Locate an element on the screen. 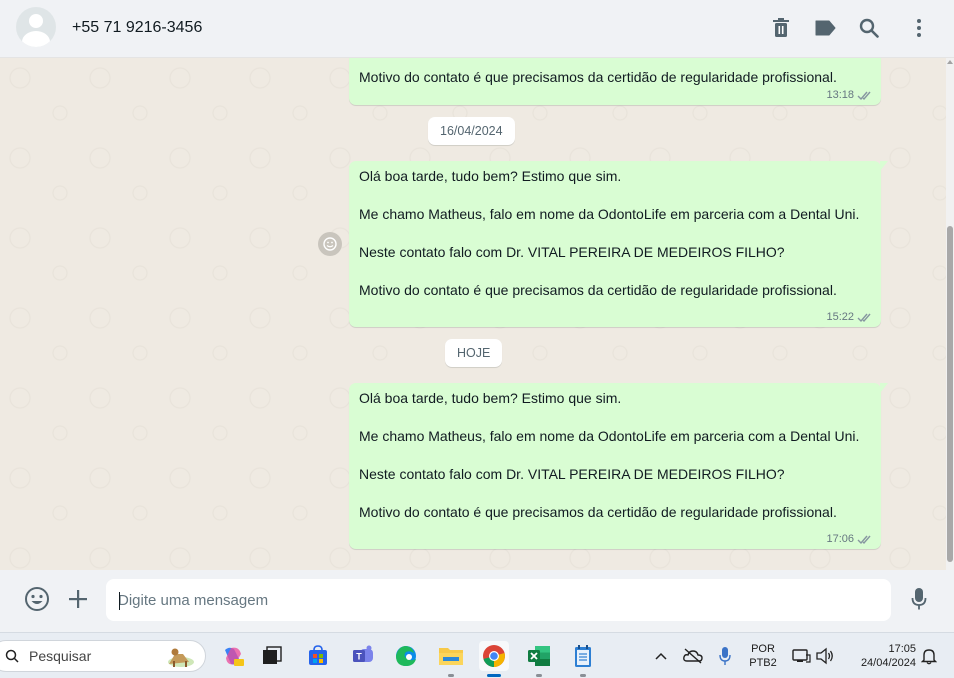 This screenshot has height=678, width=954. language-code: POR is located at coordinates (763, 649).